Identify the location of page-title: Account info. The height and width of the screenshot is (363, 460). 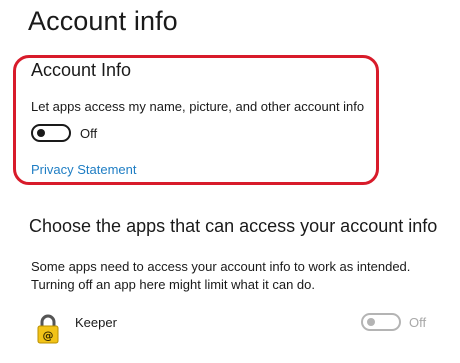
(103, 21).